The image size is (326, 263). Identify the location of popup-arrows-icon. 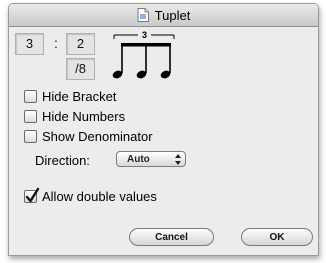
(178, 161).